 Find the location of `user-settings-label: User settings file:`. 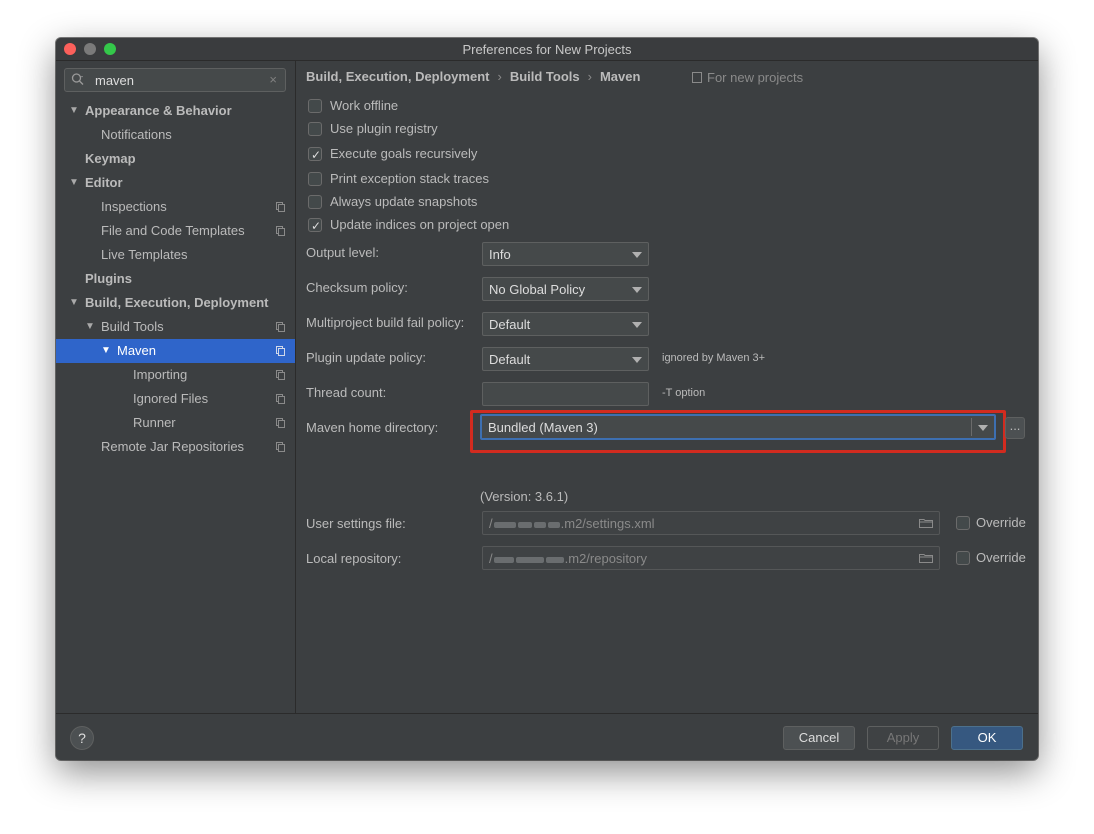

user-settings-label: User settings file: is located at coordinates (356, 523).